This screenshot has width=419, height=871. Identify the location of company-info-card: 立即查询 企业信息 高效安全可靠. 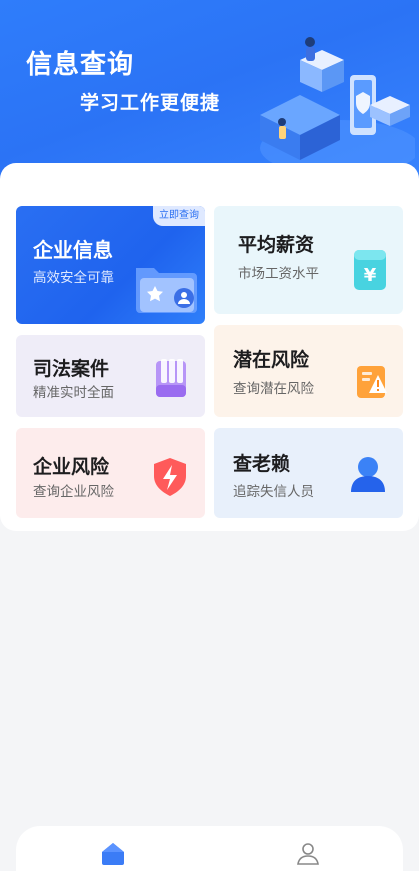
(110, 265).